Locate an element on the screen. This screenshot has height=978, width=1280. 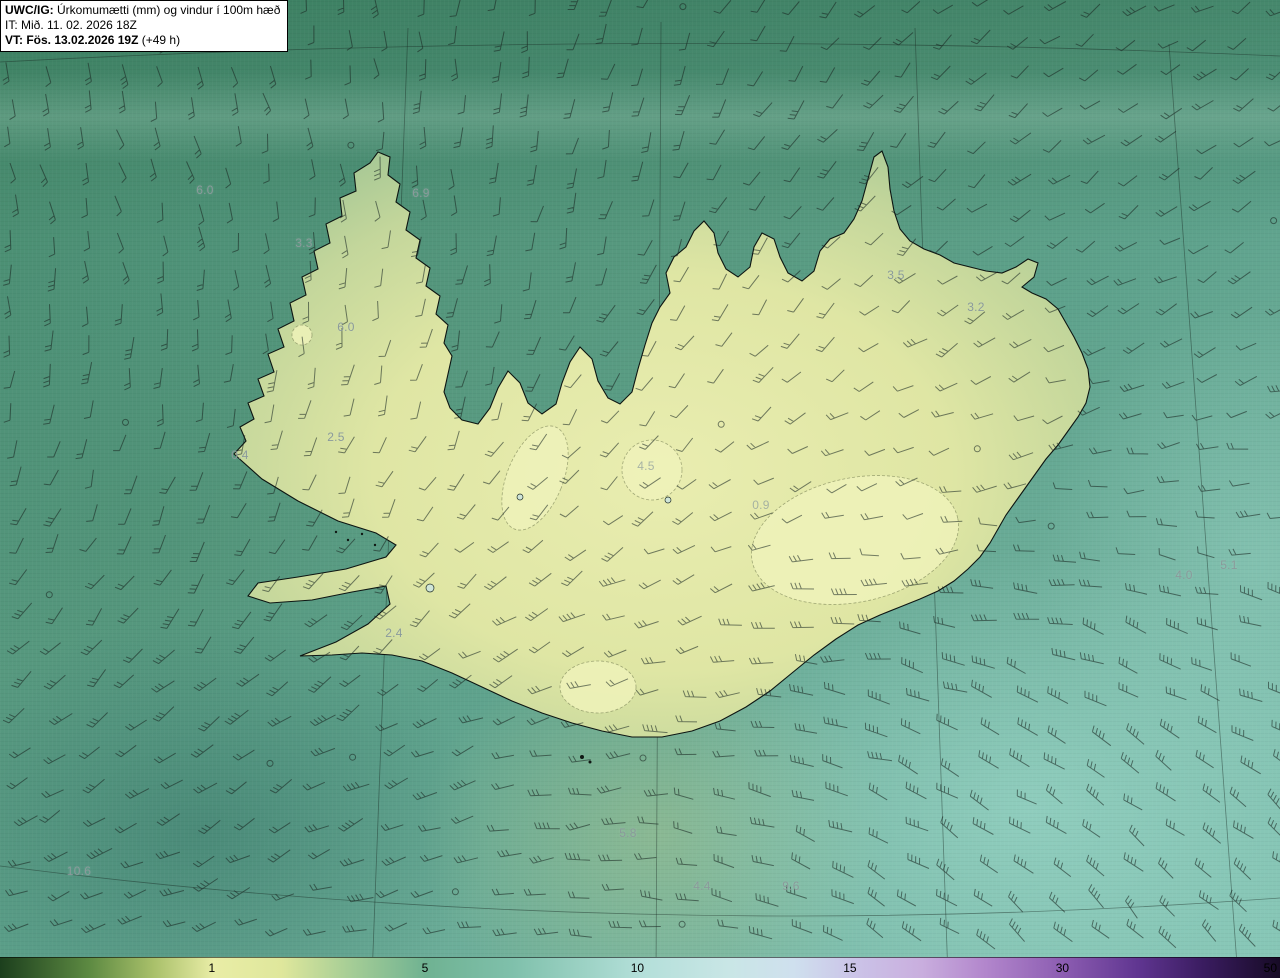
map-value-label: 2.5 is located at coordinates (336, 437).